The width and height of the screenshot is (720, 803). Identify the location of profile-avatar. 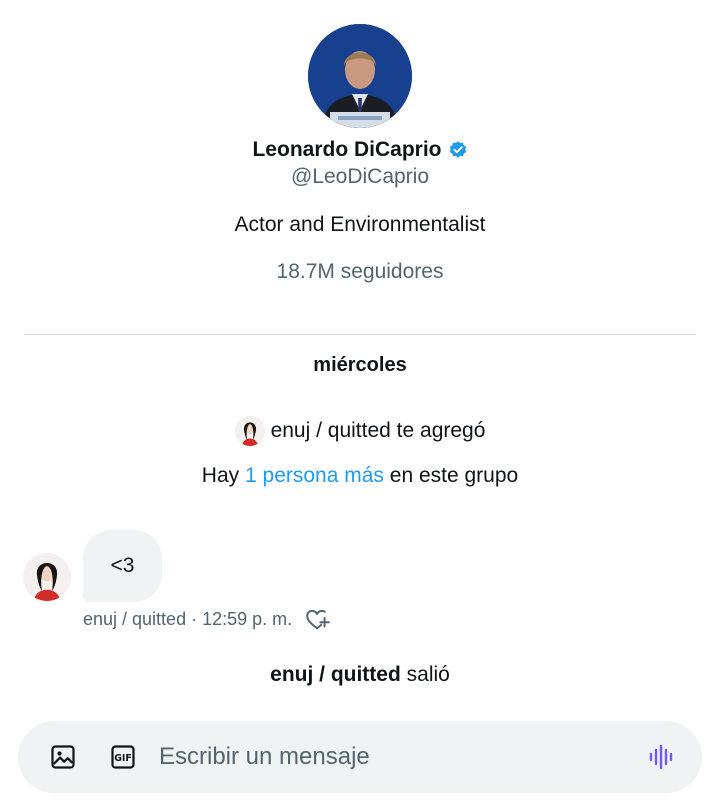
(360, 76).